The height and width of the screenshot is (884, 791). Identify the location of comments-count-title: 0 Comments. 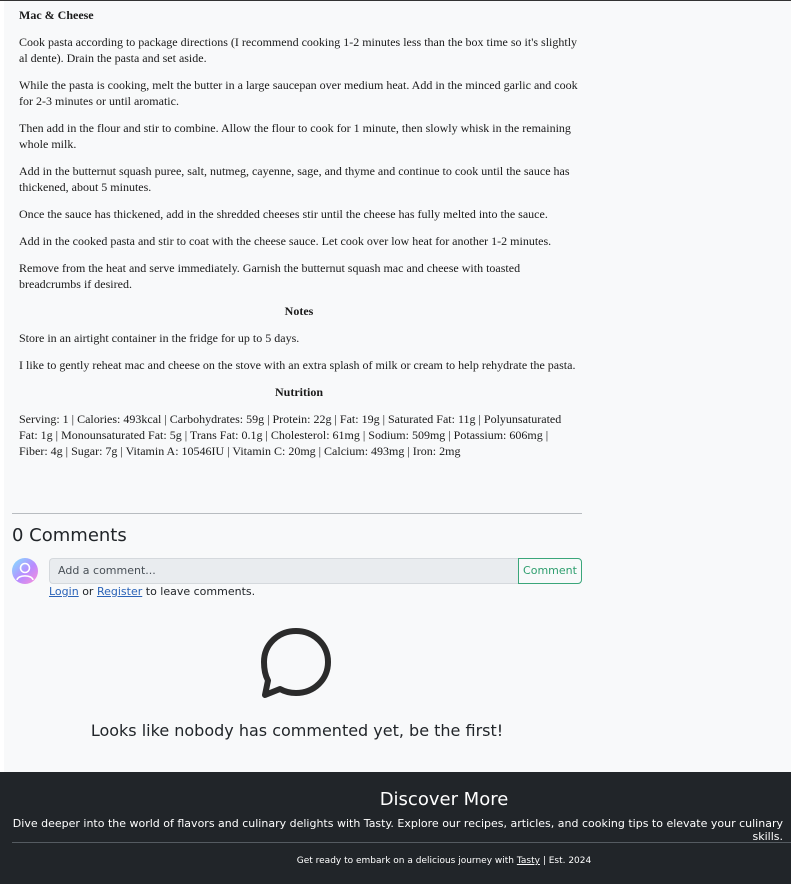
(69, 535).